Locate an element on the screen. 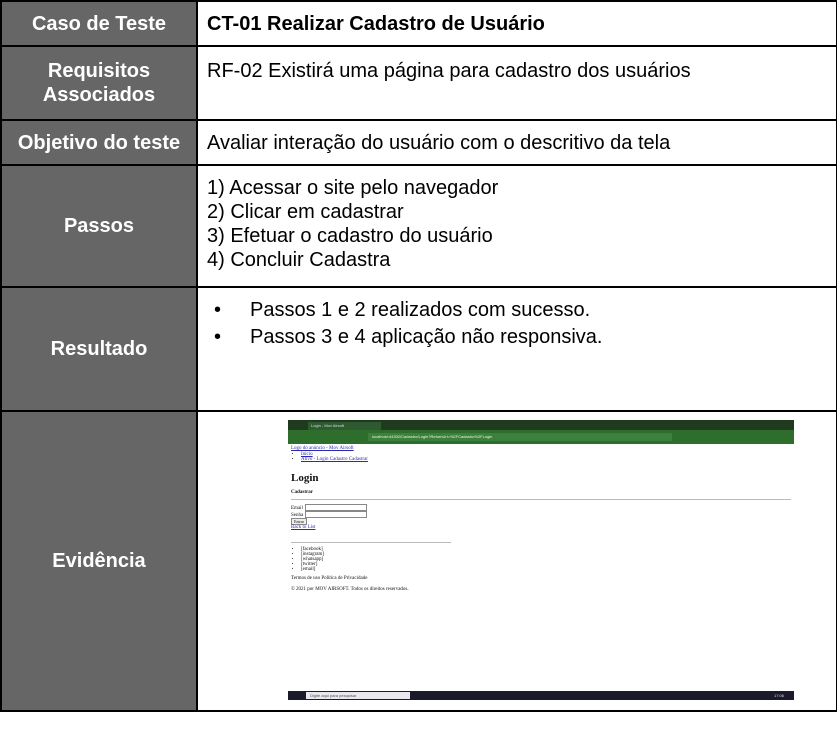 This screenshot has height=740, width=837. email-field is located at coordinates (335, 507).